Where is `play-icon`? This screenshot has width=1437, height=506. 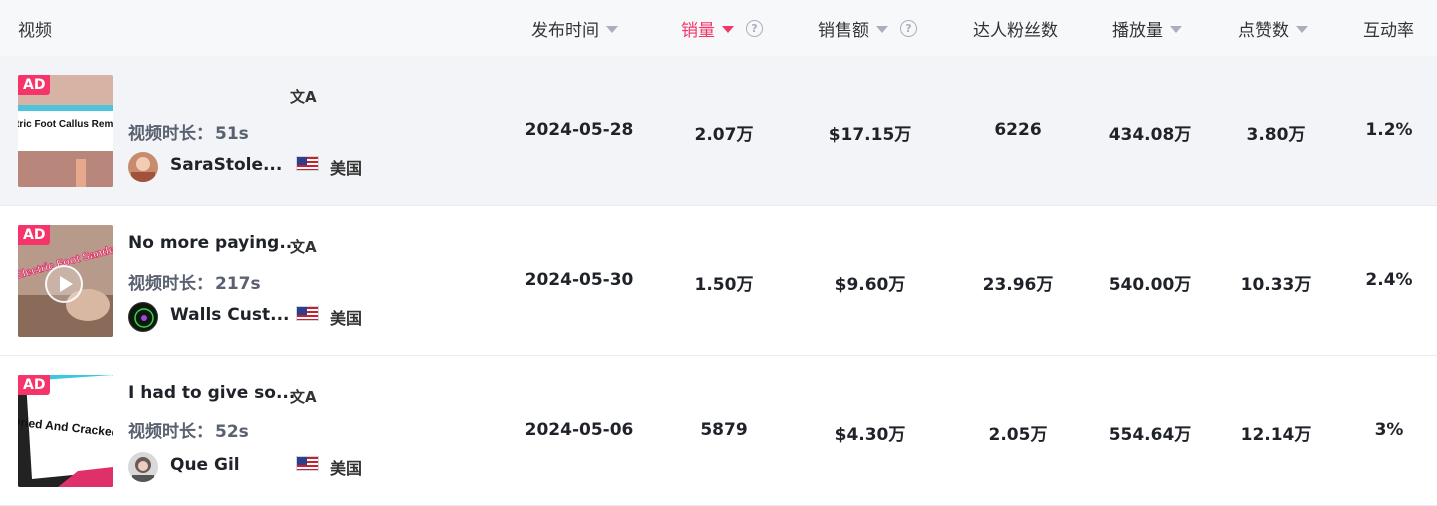
play-icon is located at coordinates (64, 284).